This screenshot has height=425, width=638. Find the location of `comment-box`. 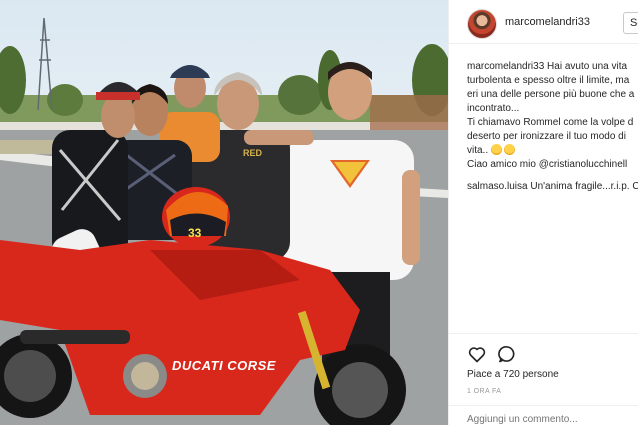

comment-box is located at coordinates (543, 415).